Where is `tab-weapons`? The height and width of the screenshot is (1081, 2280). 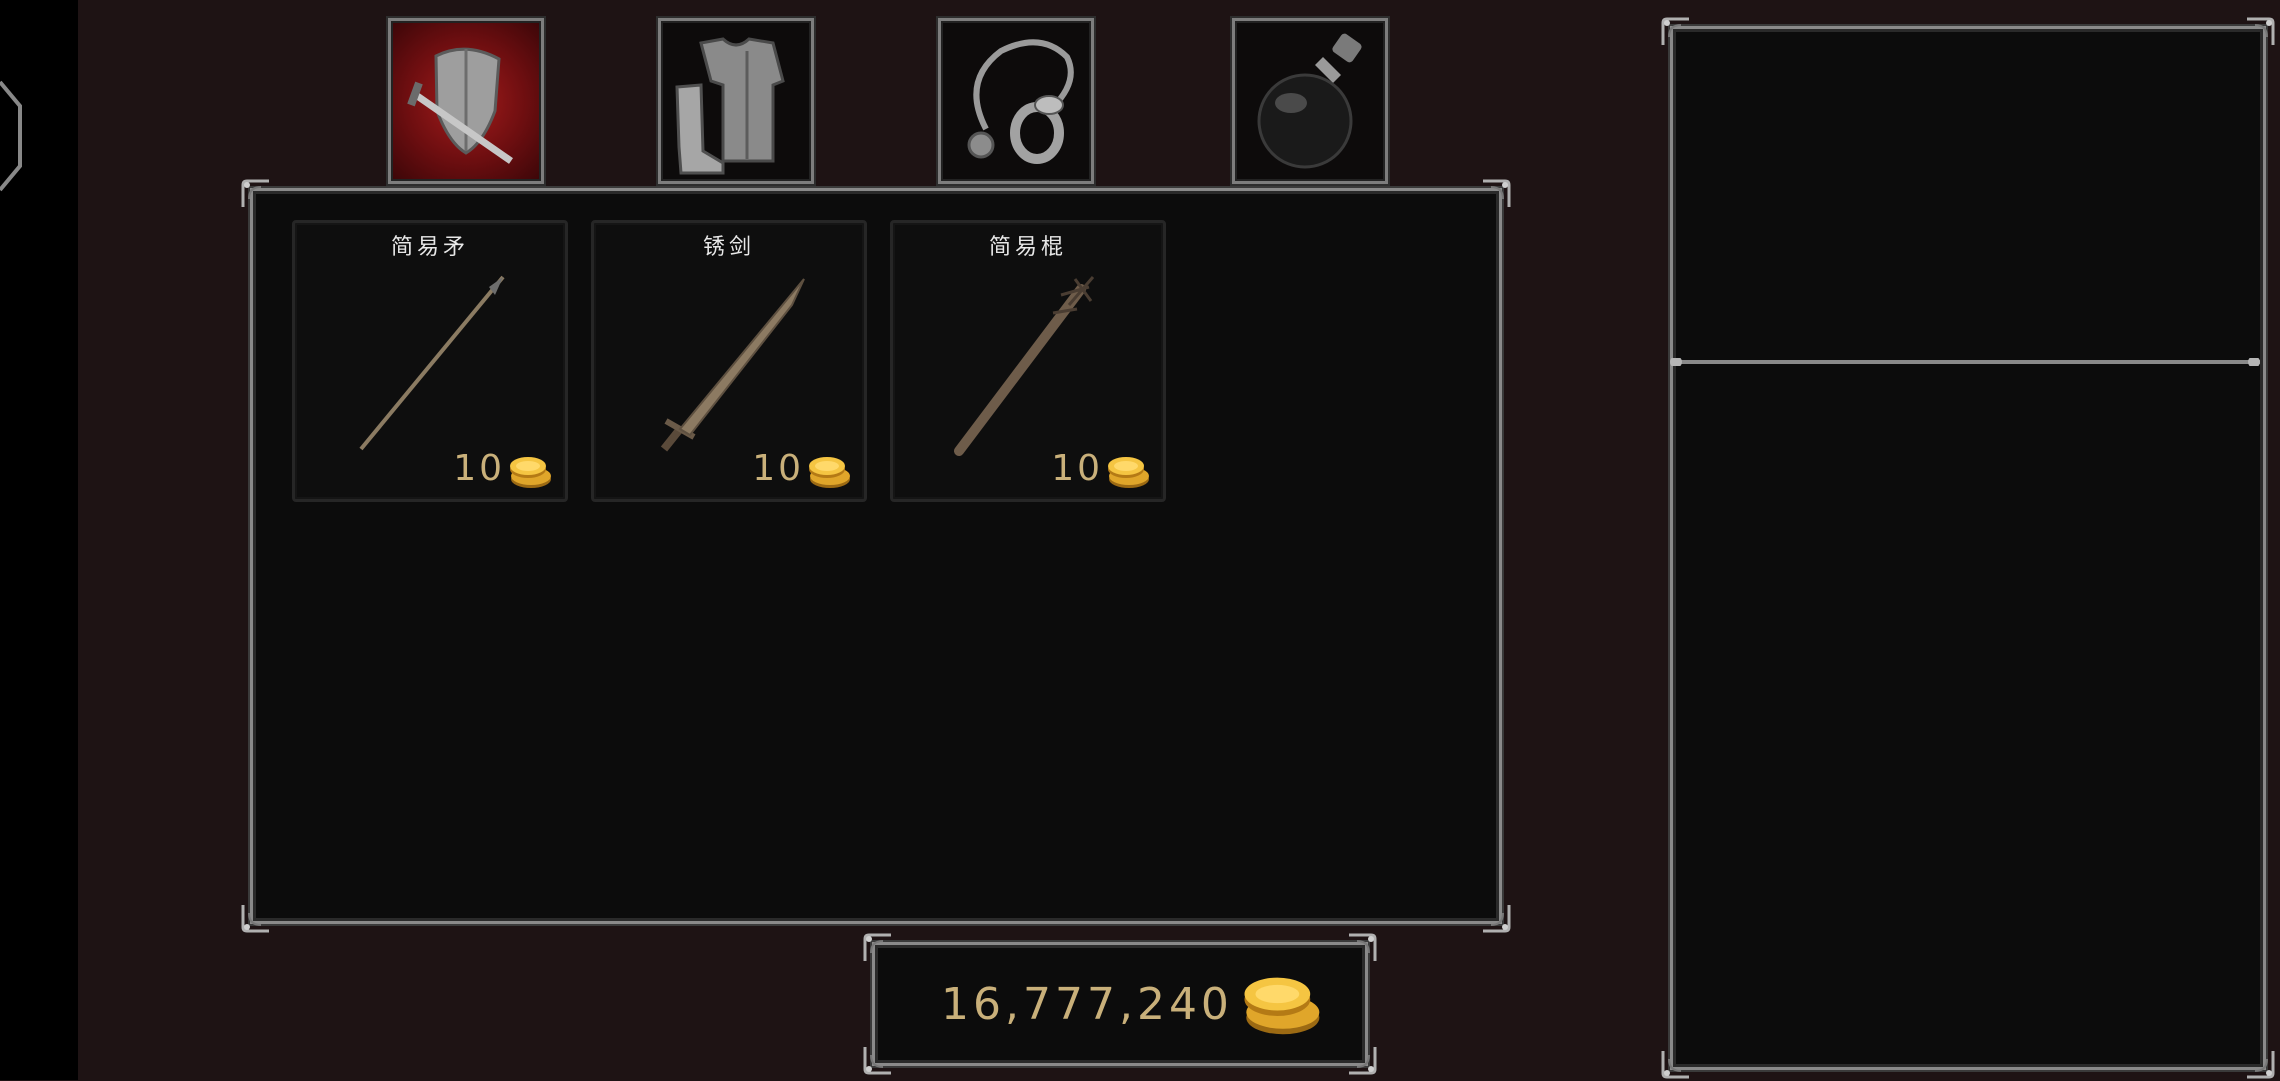 tab-weapons is located at coordinates (466, 101).